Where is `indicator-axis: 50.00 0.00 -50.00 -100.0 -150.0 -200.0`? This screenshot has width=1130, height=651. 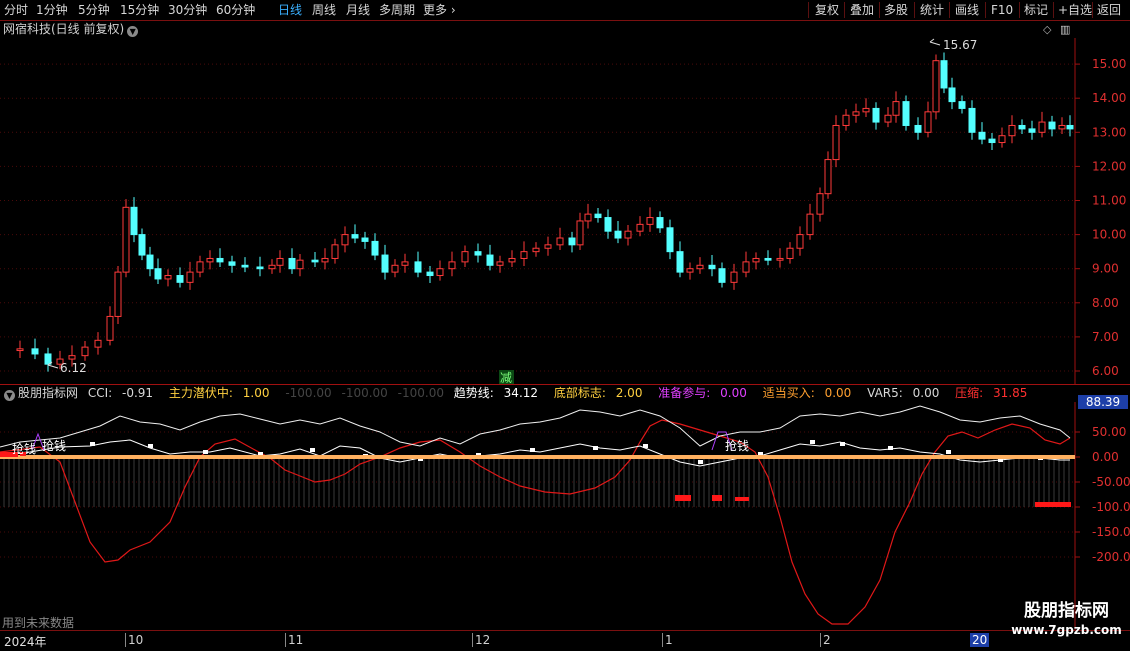
indicator-axis: 50.00 0.00 -50.00 -100.0 -150.0 -200.0 is located at coordinates (1102, 494).